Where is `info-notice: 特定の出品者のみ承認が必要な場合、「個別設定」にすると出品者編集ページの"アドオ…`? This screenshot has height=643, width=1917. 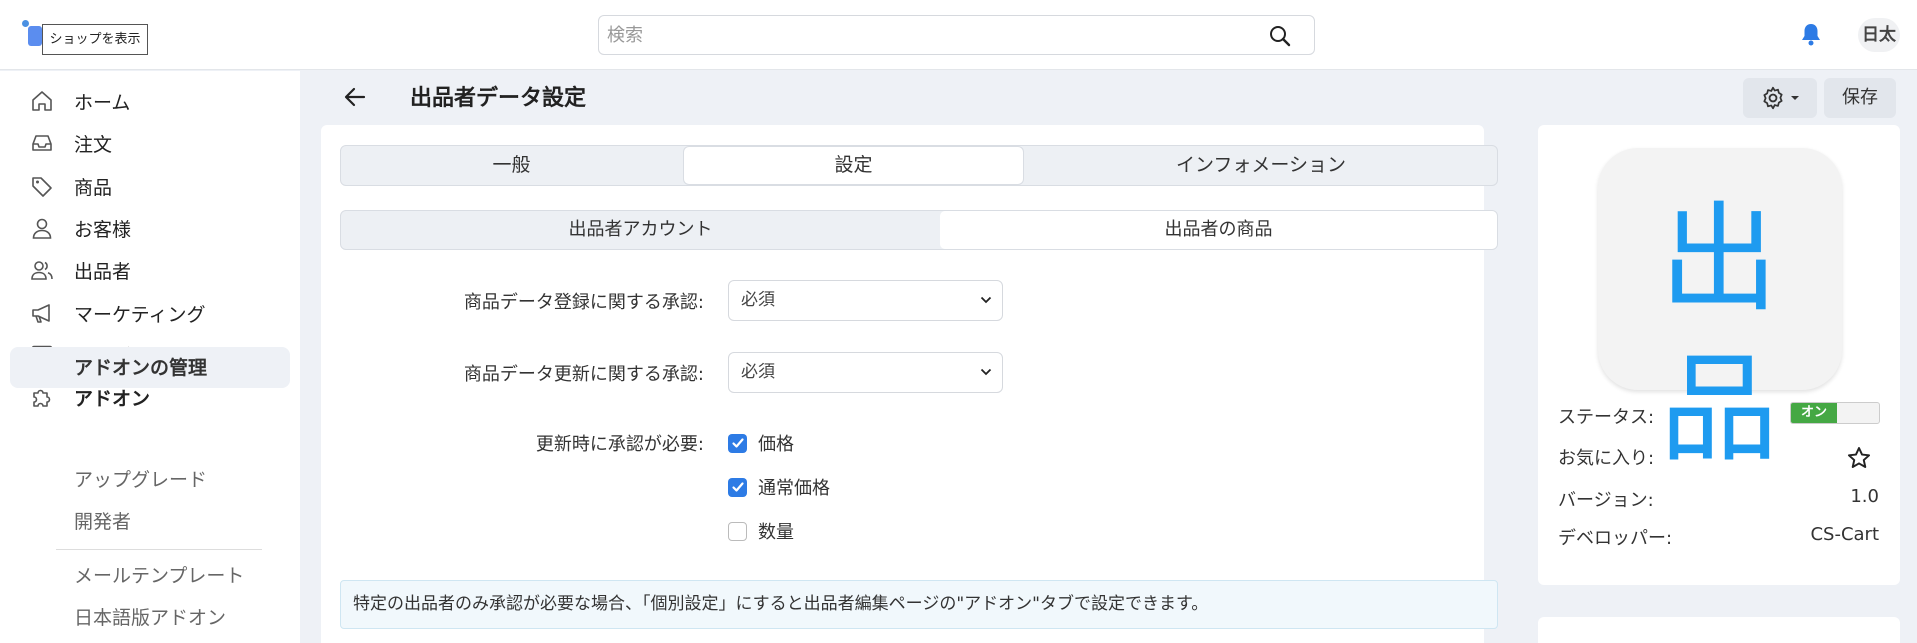
info-notice: 特定の出品者のみ承認が必要な場合、「個別設定」にすると出品者編集ページの"アドオ… is located at coordinates (919, 604).